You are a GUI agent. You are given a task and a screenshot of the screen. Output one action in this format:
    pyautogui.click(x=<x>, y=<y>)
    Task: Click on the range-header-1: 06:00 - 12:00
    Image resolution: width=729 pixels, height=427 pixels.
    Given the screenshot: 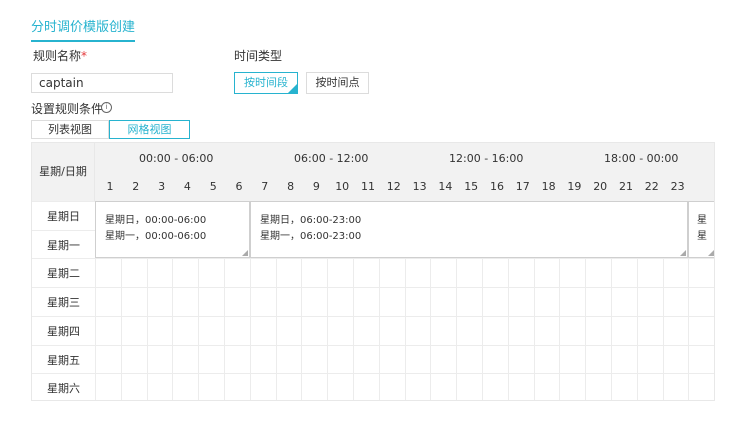 What is the action you would take?
    pyautogui.click(x=331, y=158)
    